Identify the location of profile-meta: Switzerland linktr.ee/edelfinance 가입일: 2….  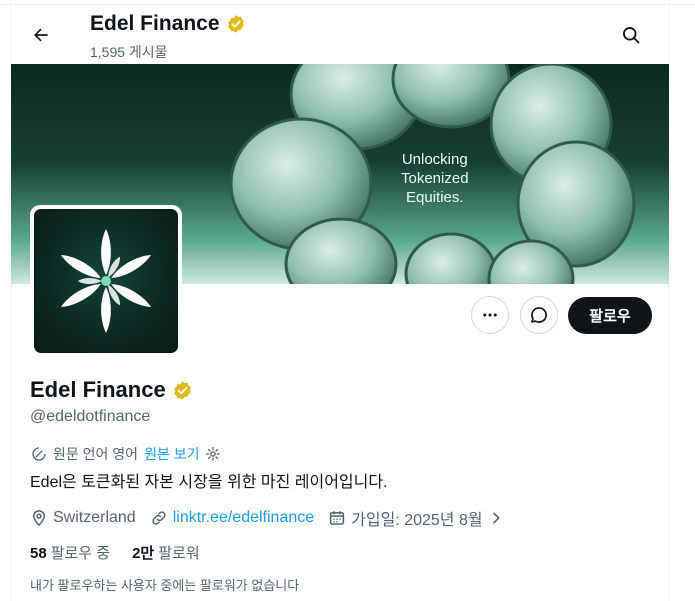
(274, 518).